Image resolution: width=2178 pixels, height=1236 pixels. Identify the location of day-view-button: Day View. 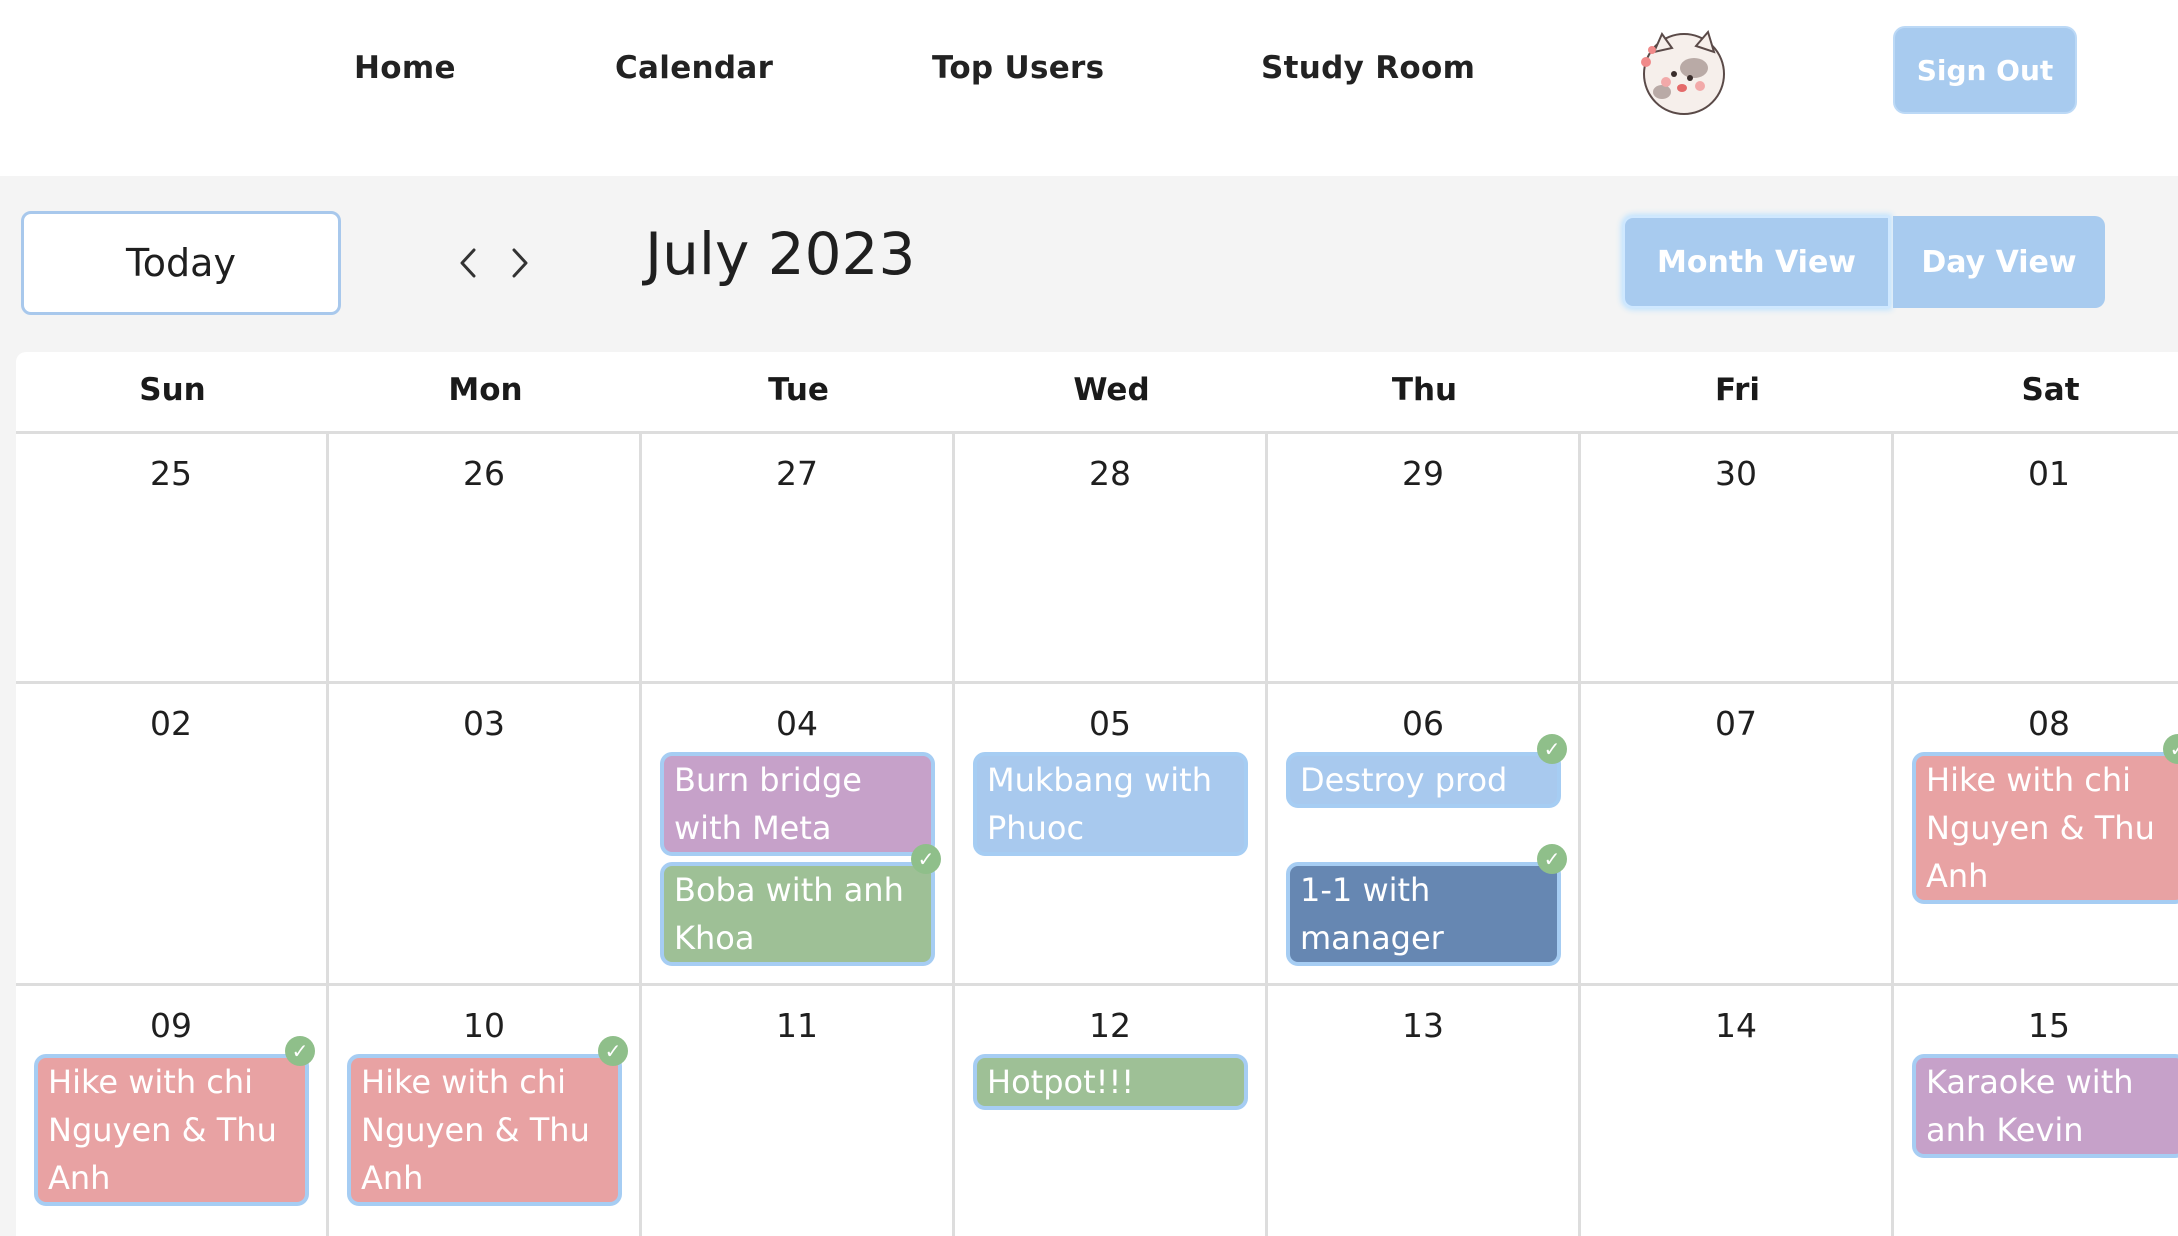
(1999, 262).